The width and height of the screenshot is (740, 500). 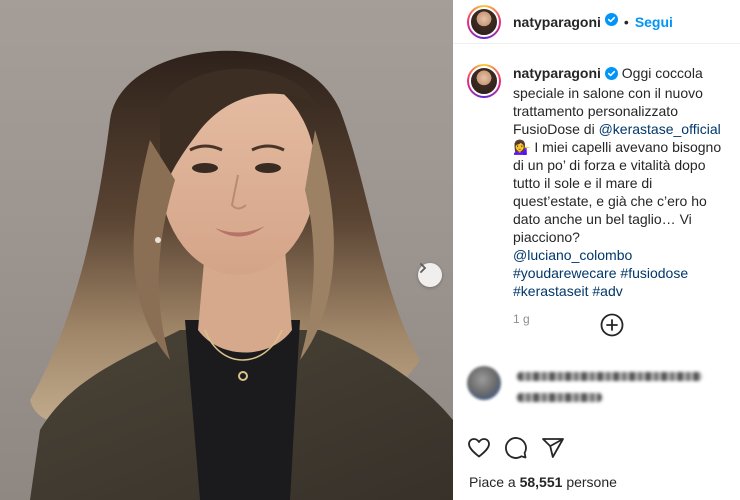 I want to click on likes-count: Piace a 58,551 persone, so click(x=543, y=482).